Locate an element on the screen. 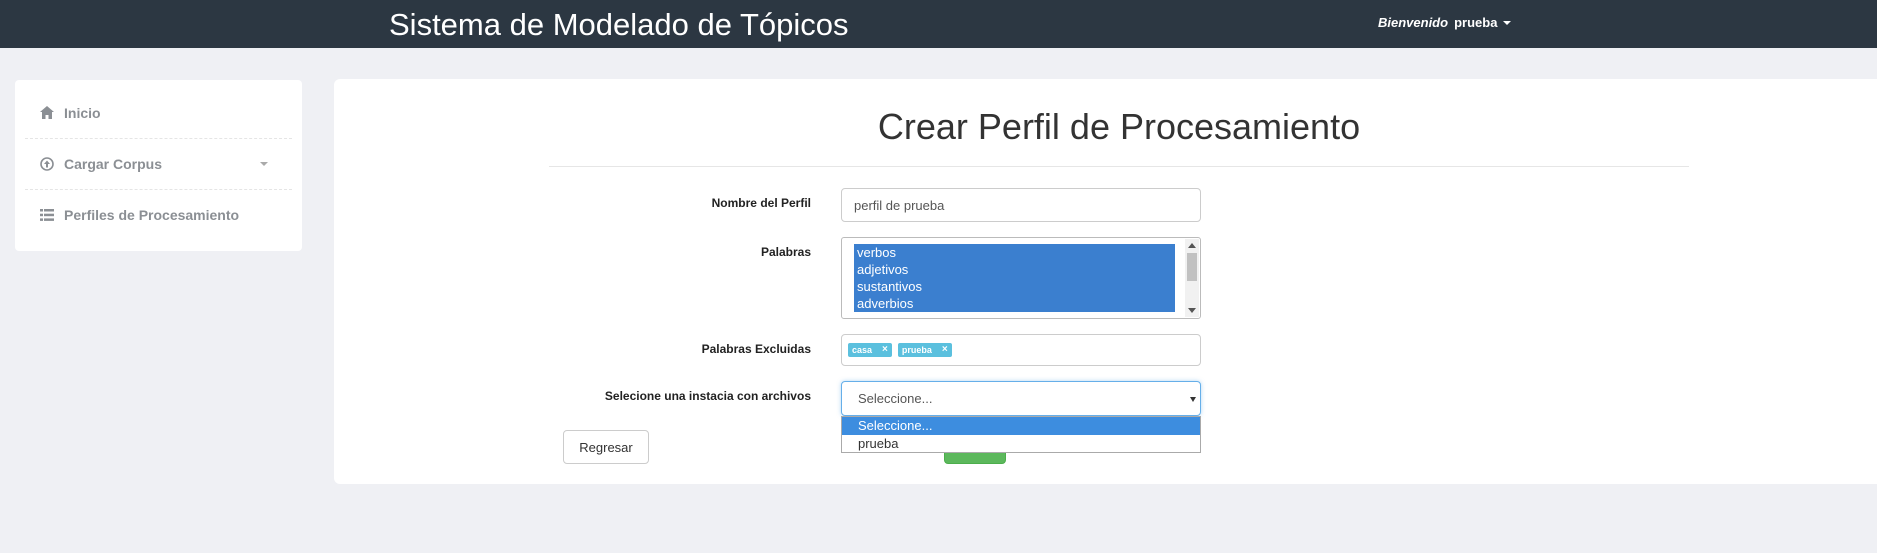  dropdown-option: prueba is located at coordinates (1021, 444).